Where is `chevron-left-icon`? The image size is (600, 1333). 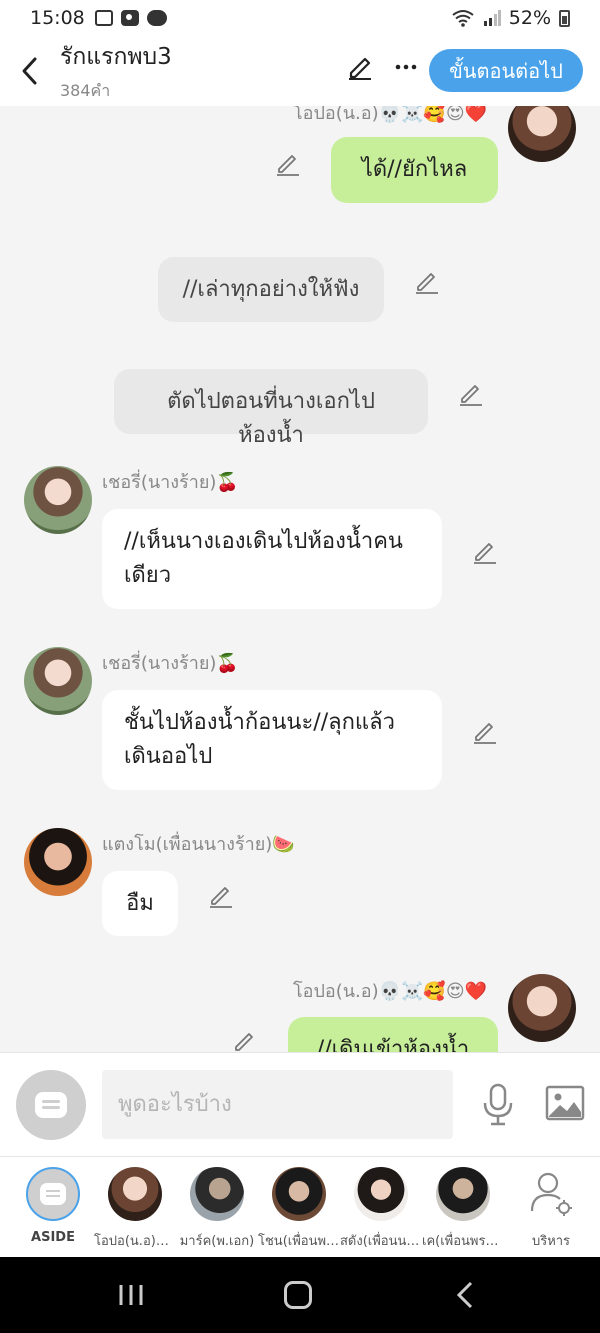
chevron-left-icon is located at coordinates (29, 71).